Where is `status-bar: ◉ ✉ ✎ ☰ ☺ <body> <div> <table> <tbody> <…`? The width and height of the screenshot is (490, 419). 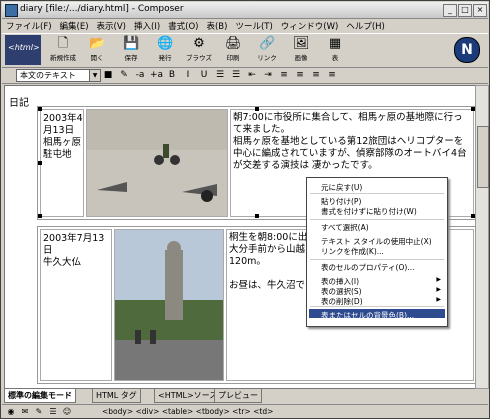 status-bar: ◉ ✉ ✎ ☰ ☺ <body> <div> <table> <tbody> <… is located at coordinates (245, 411).